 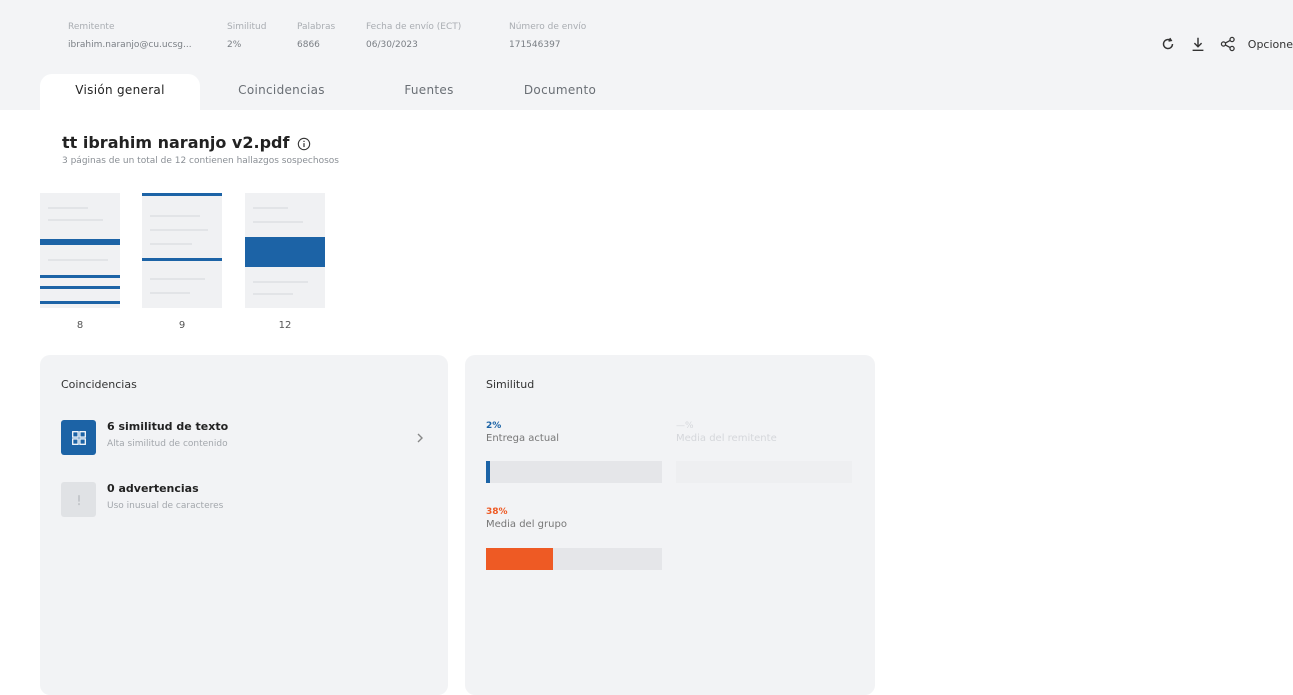 I want to click on group-average-stat: 38% Media del grupo, so click(x=526, y=518).